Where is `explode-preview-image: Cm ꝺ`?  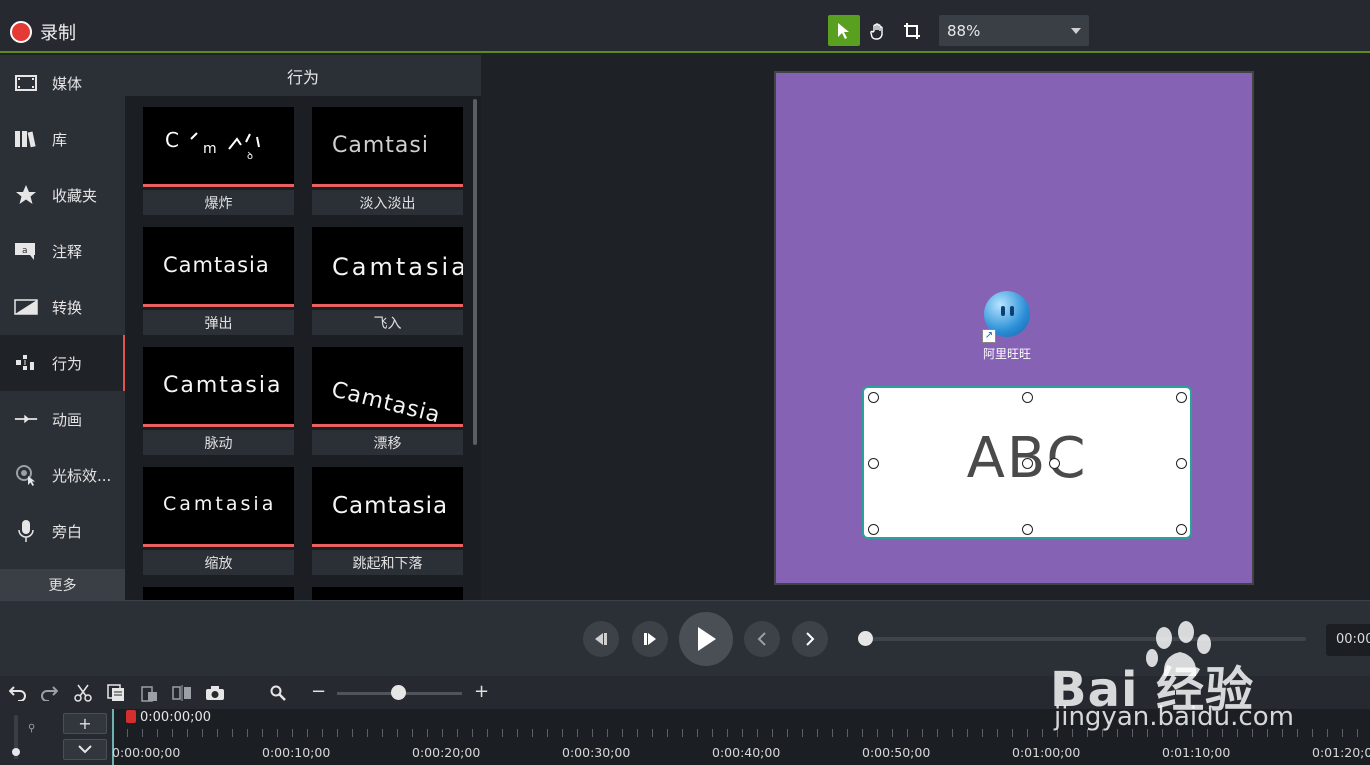
explode-preview-image: Cm ꝺ is located at coordinates (212, 145).